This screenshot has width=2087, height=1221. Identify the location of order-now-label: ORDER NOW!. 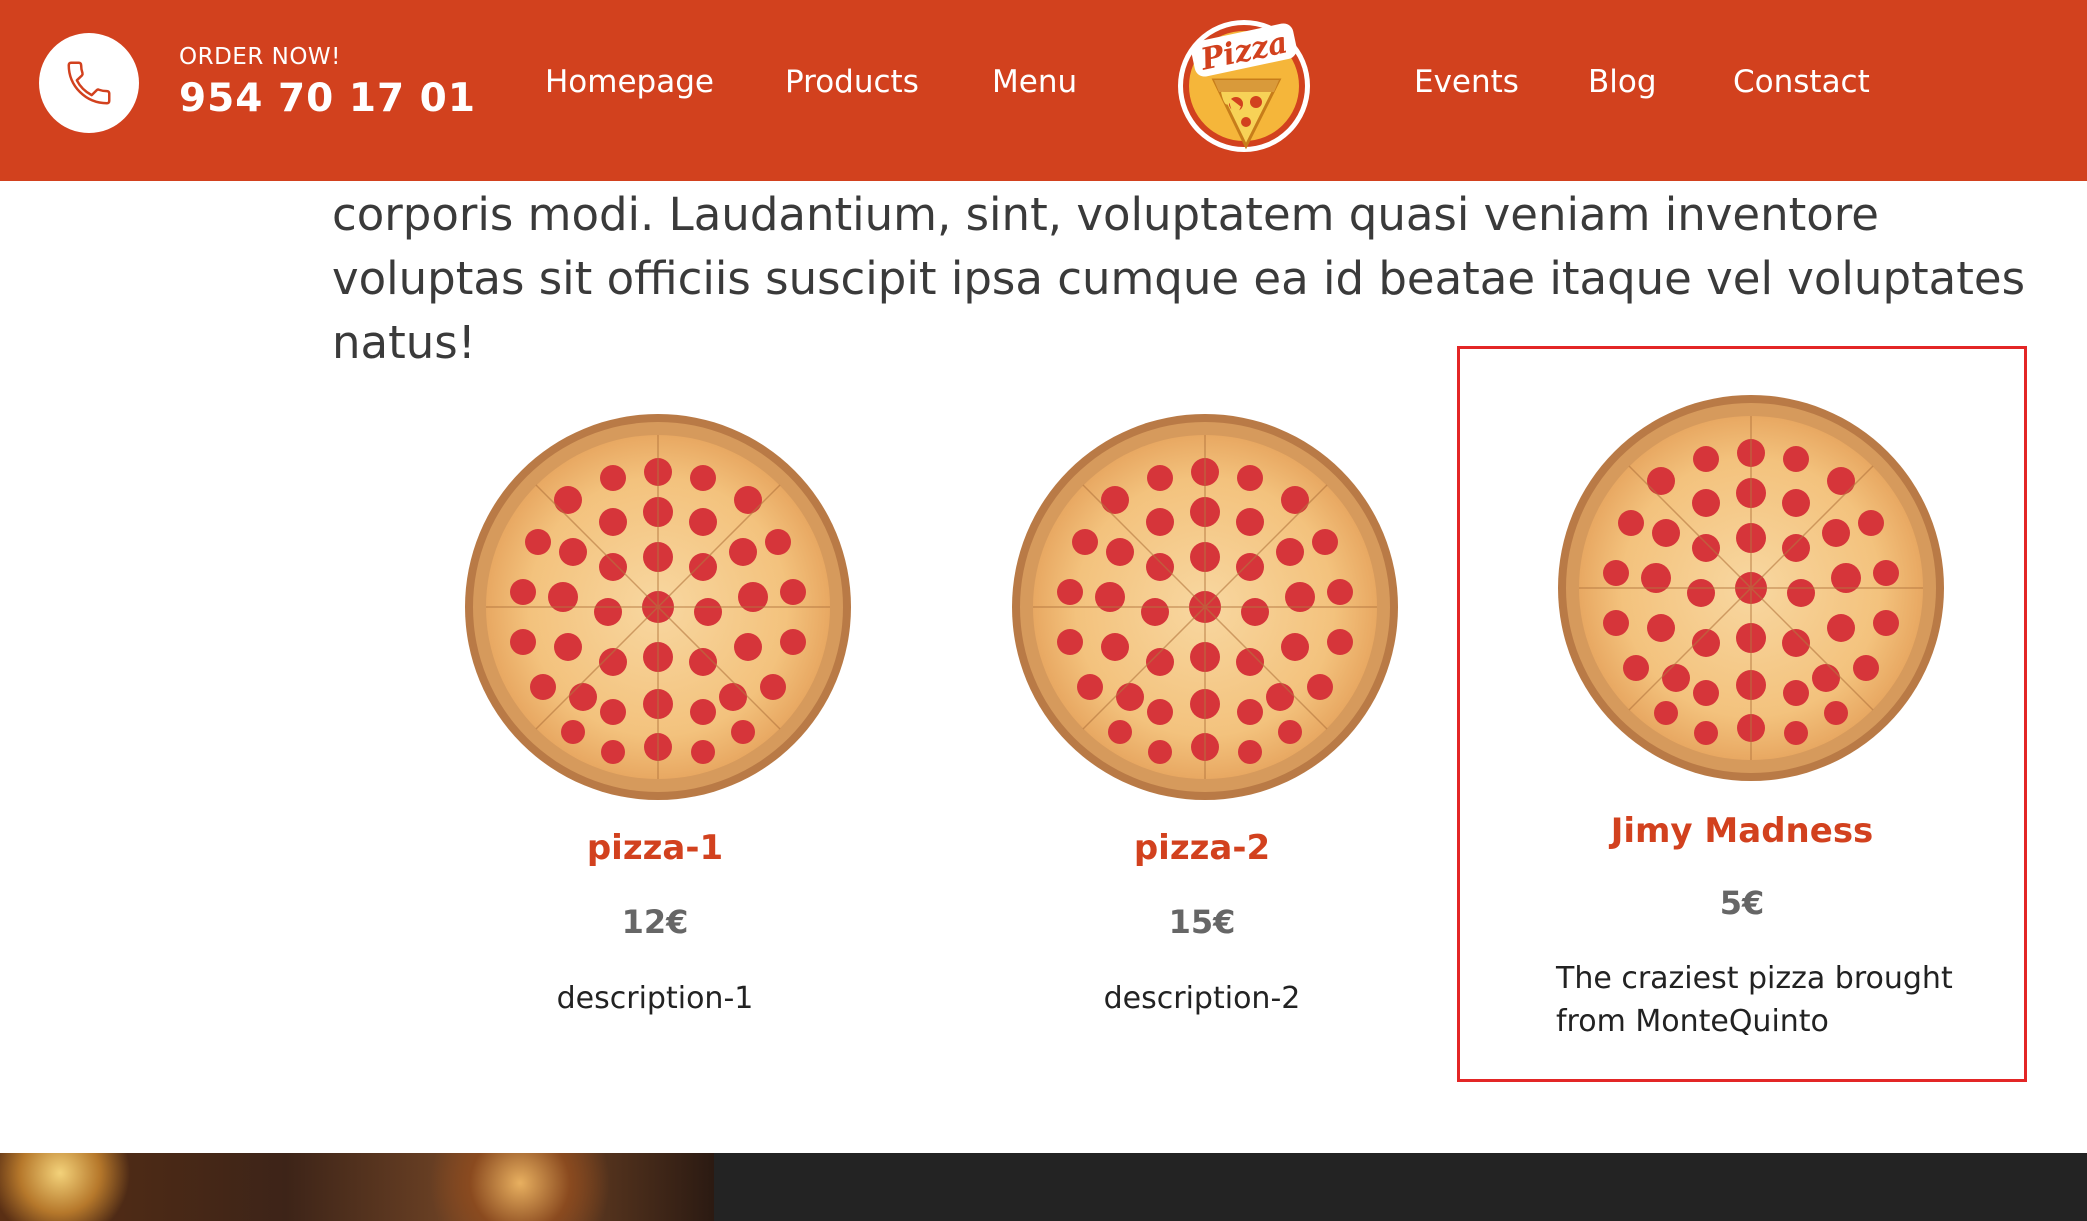
(260, 57).